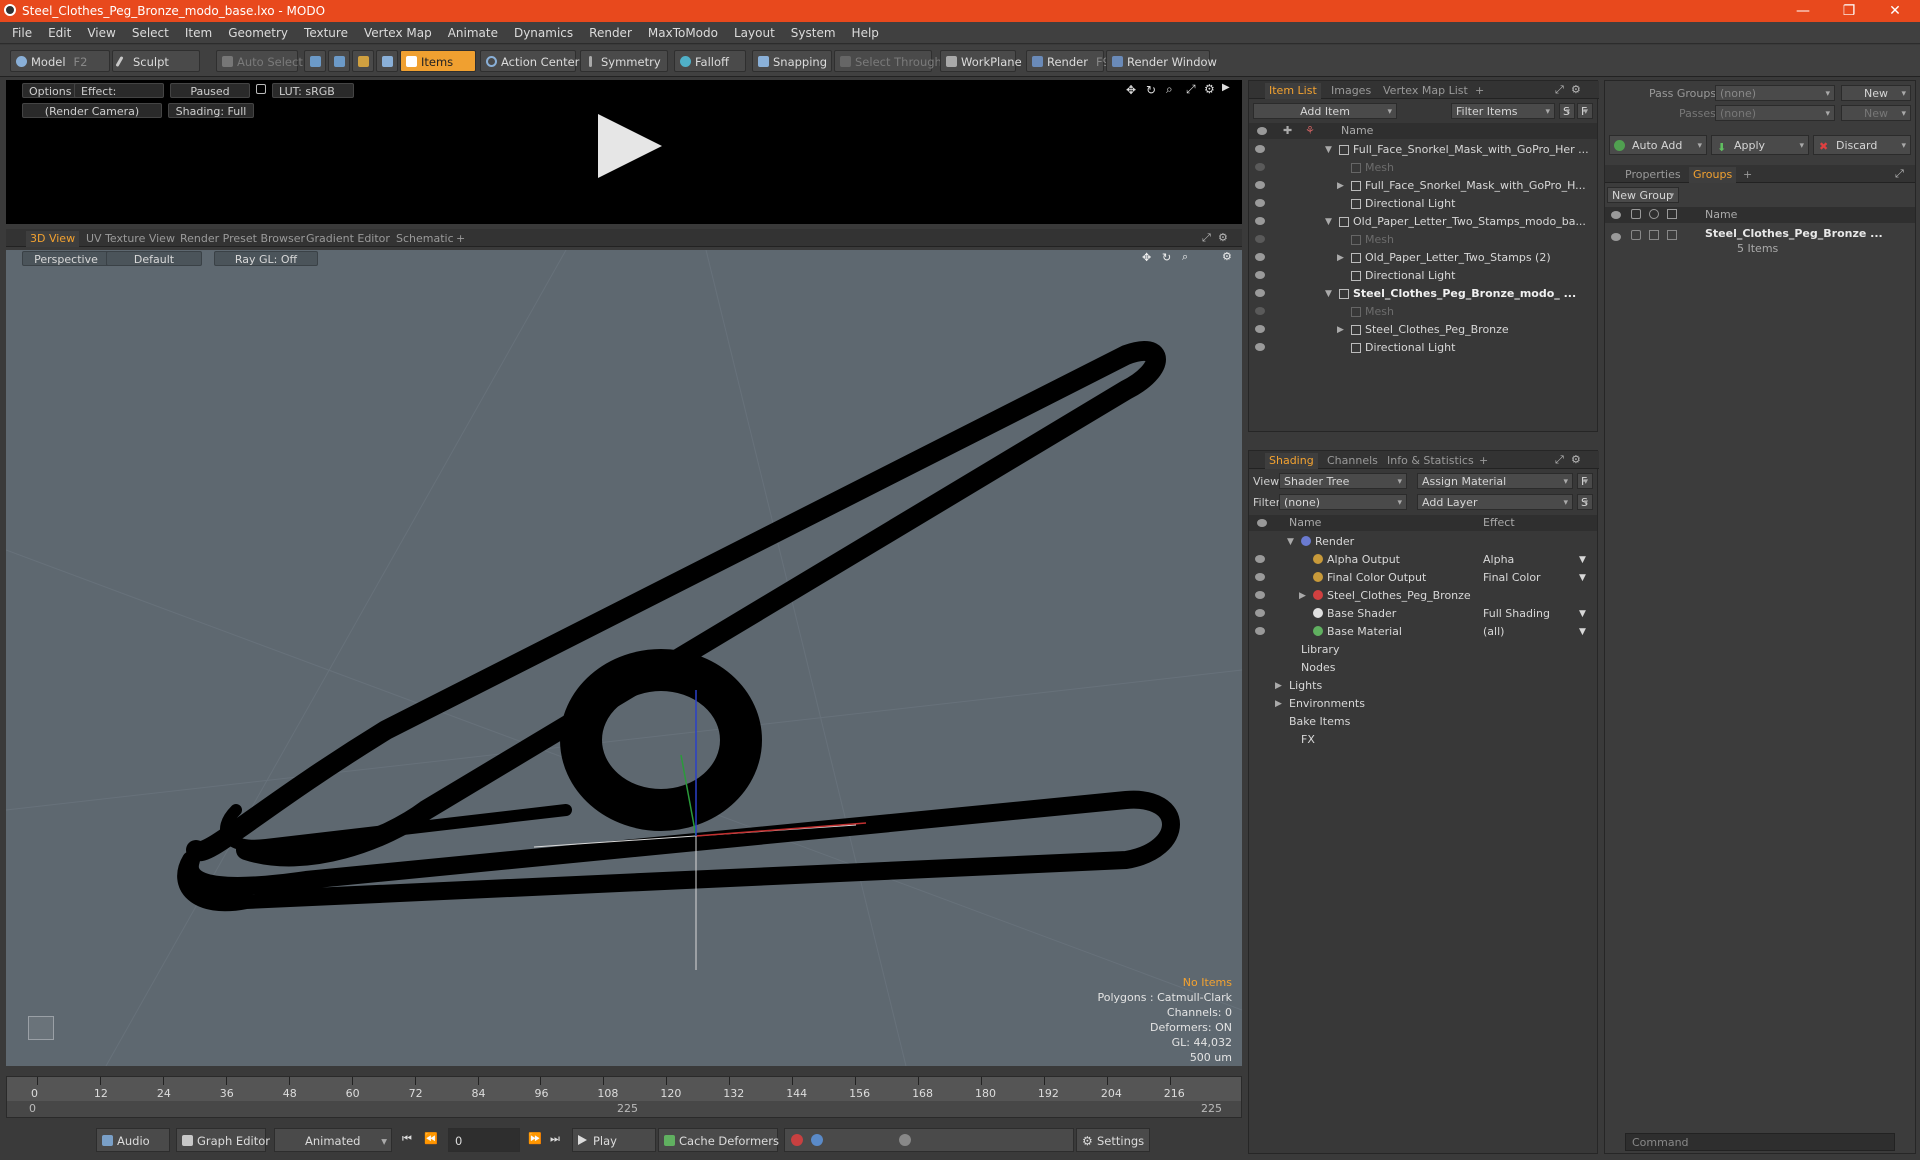 The image size is (1920, 1160). Describe the element at coordinates (1495, 481) in the screenshot. I see `assign-material-dropdown: Assign Material` at that location.